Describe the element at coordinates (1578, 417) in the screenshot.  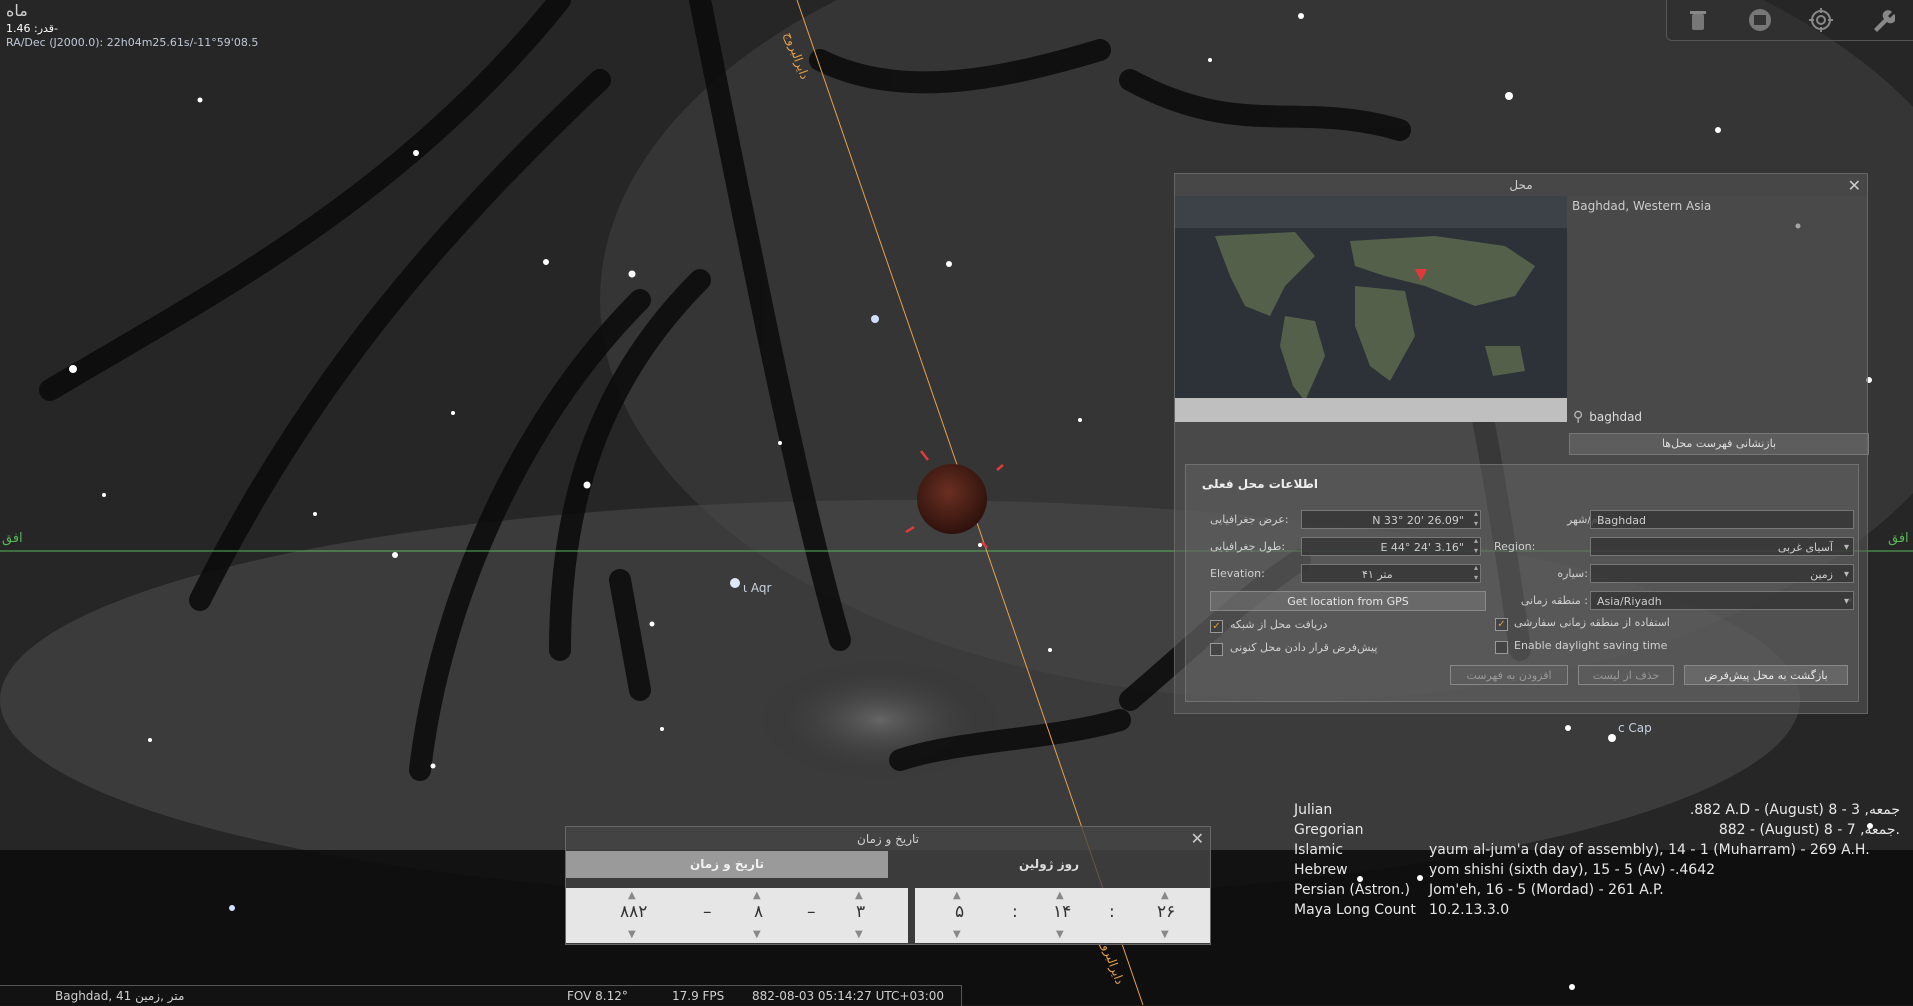
I see `search-icon: ⚲` at that location.